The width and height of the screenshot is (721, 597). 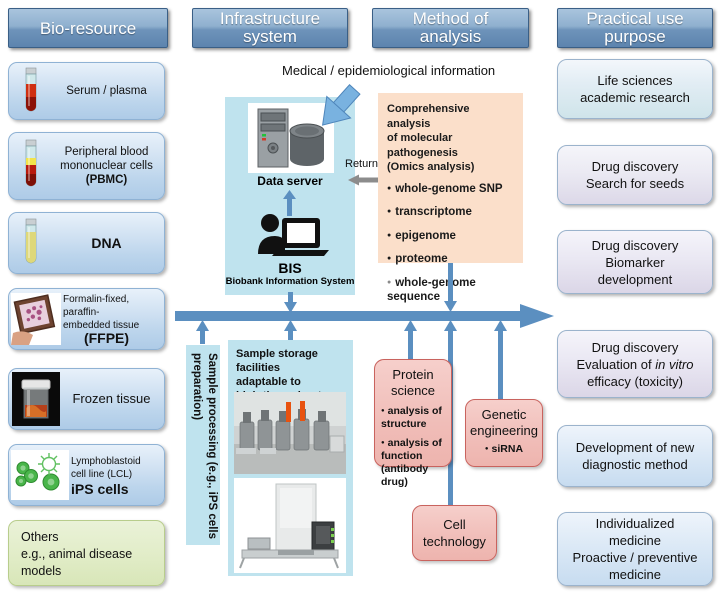 What do you see at coordinates (102, 474) in the screenshot?
I see `bio-resource-label-line2: cell line (LCL)` at bounding box center [102, 474].